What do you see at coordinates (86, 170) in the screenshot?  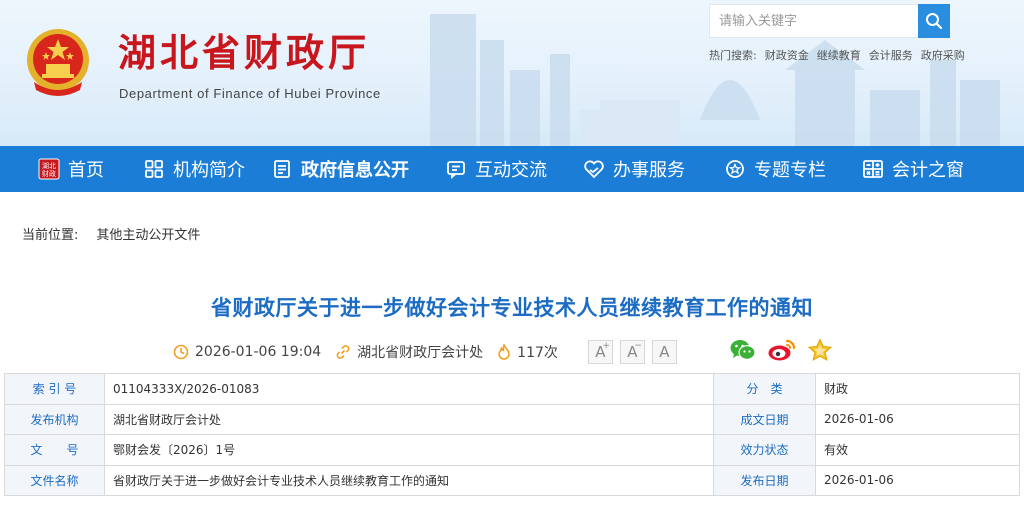 I see `nav-label: 首页` at bounding box center [86, 170].